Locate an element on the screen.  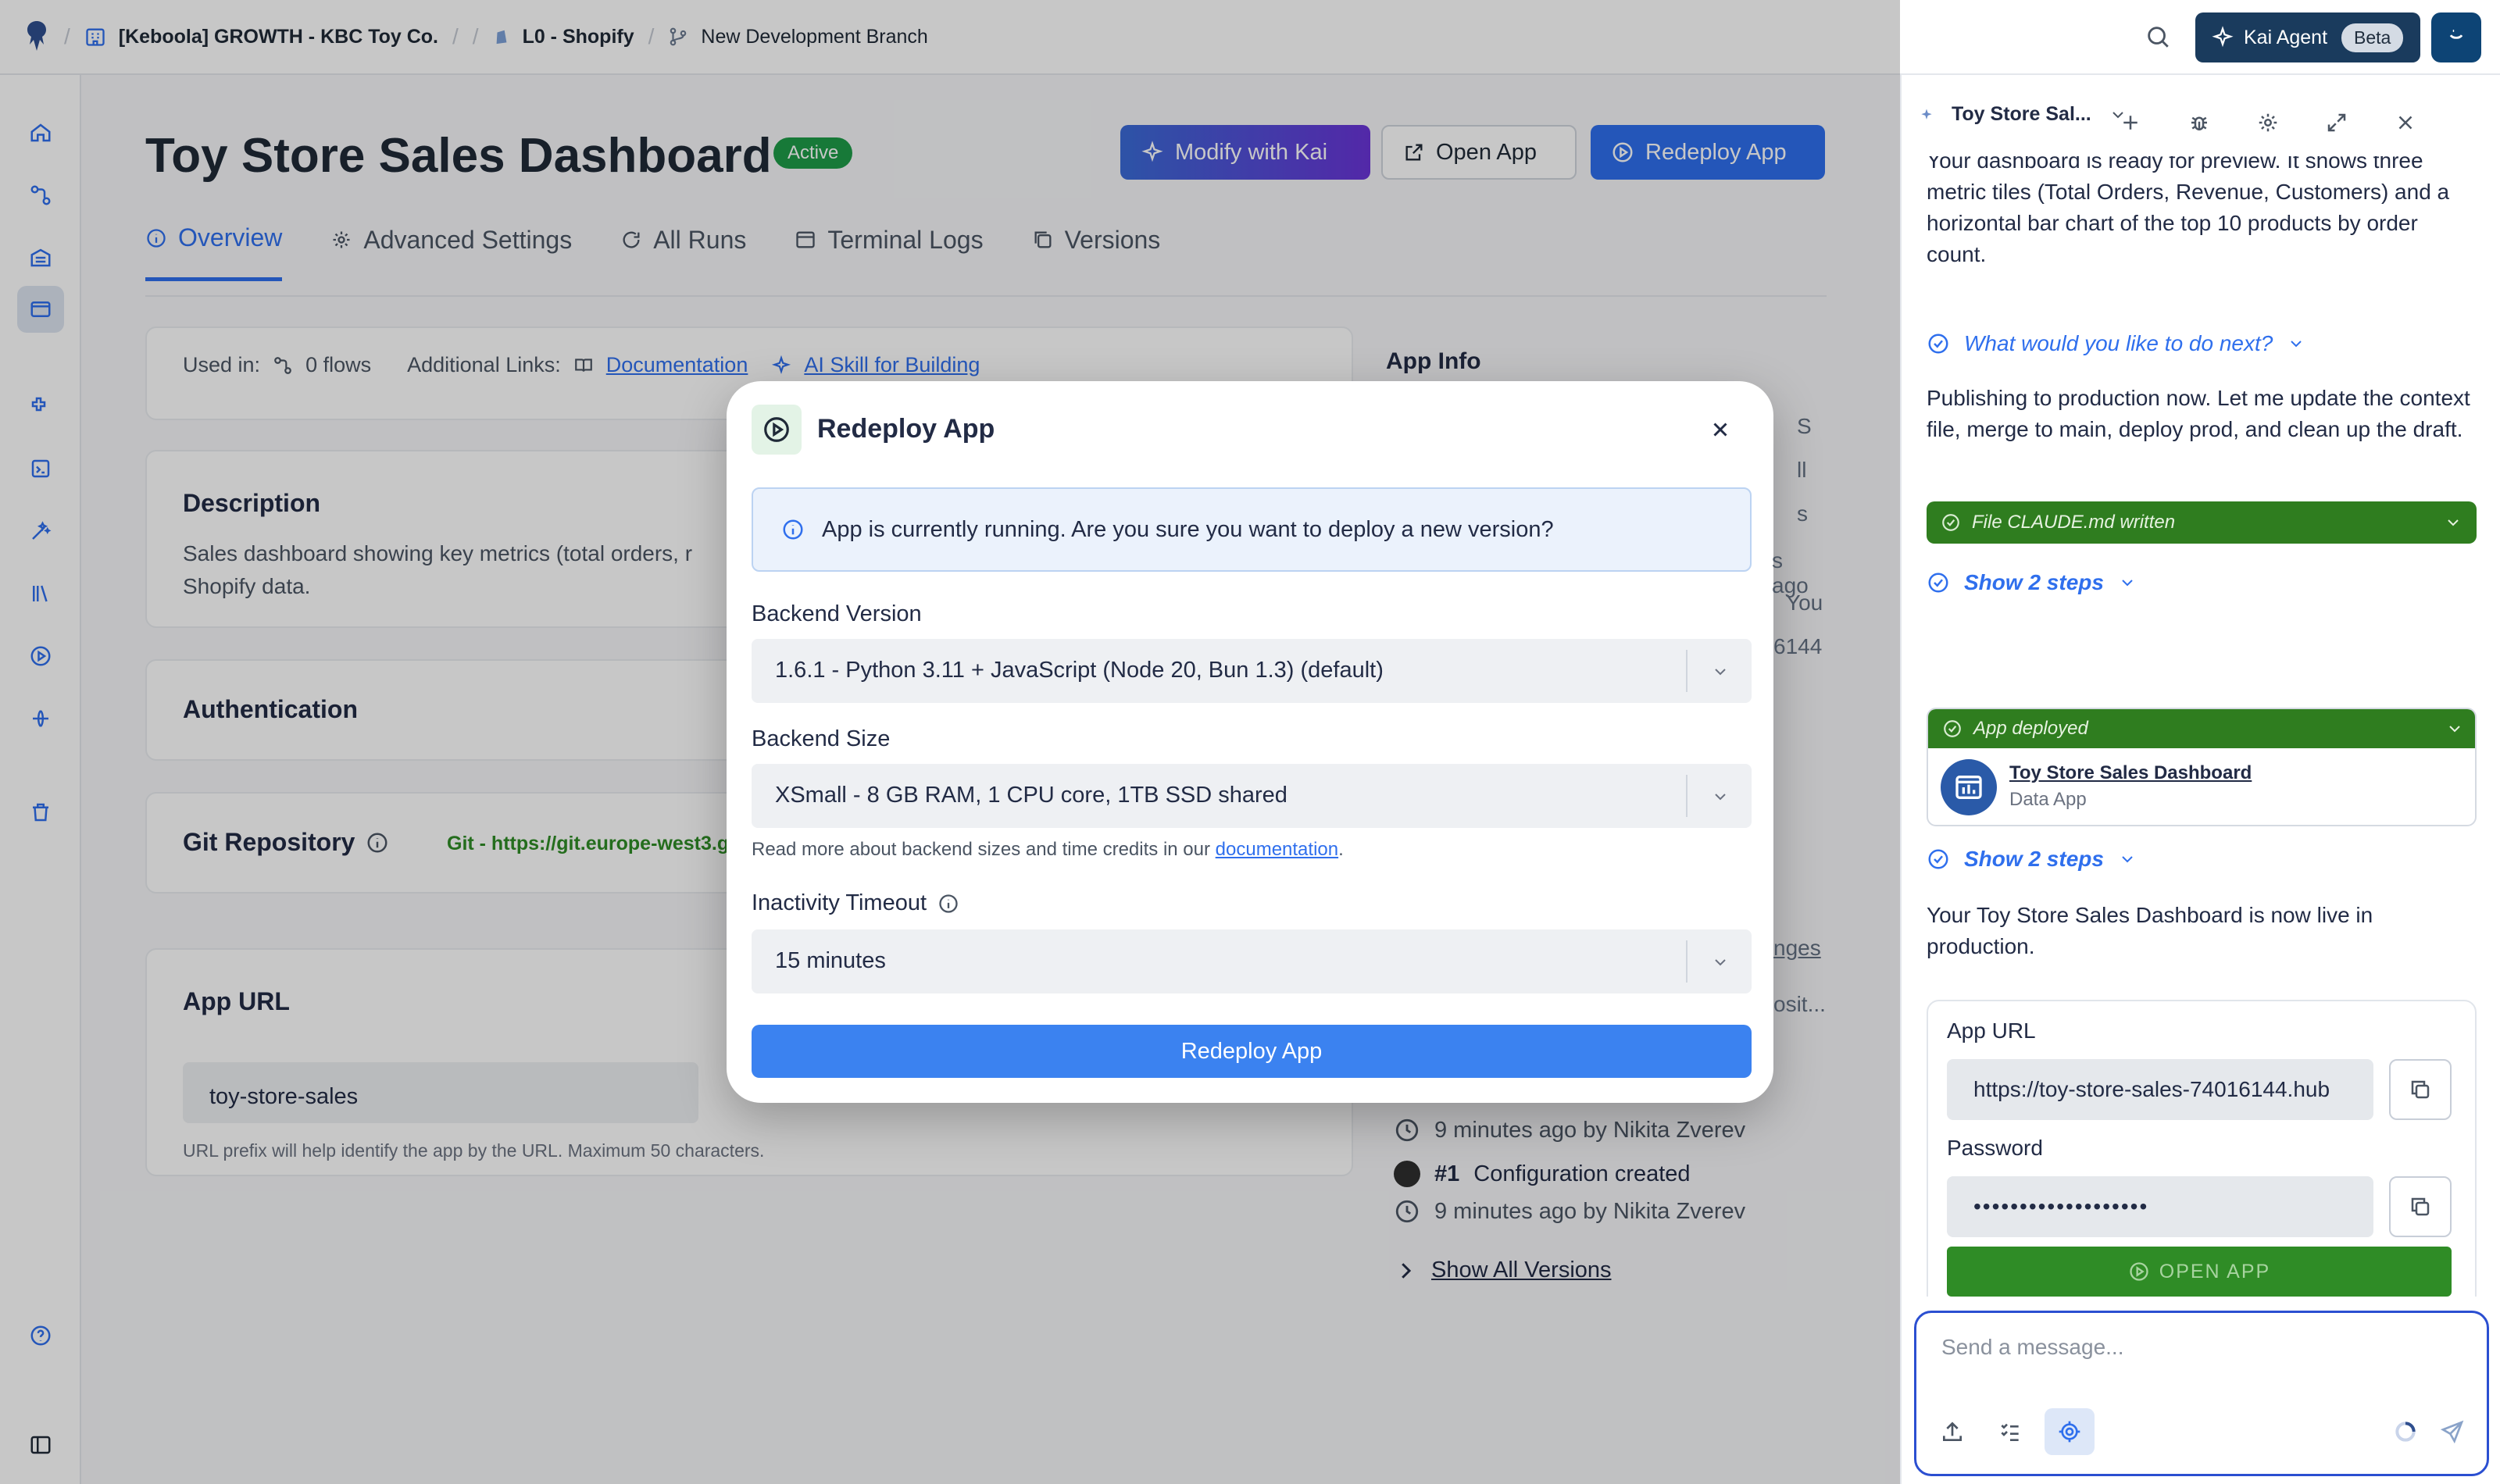
app-info-fragment: S is located at coordinates (1805, 426).